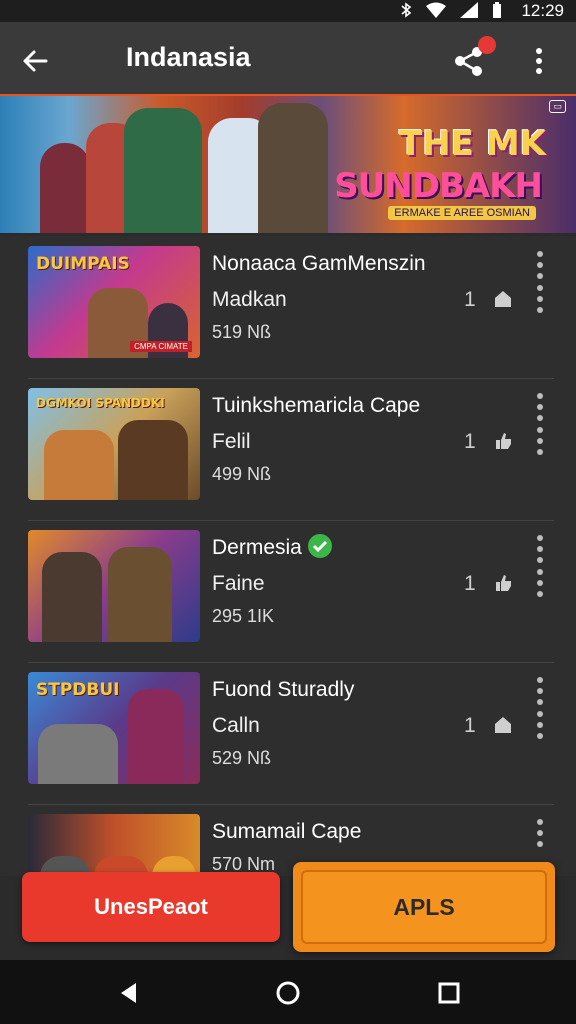 This screenshot has height=1024, width=576. What do you see at coordinates (487, 45) in the screenshot?
I see `notification-dot` at bounding box center [487, 45].